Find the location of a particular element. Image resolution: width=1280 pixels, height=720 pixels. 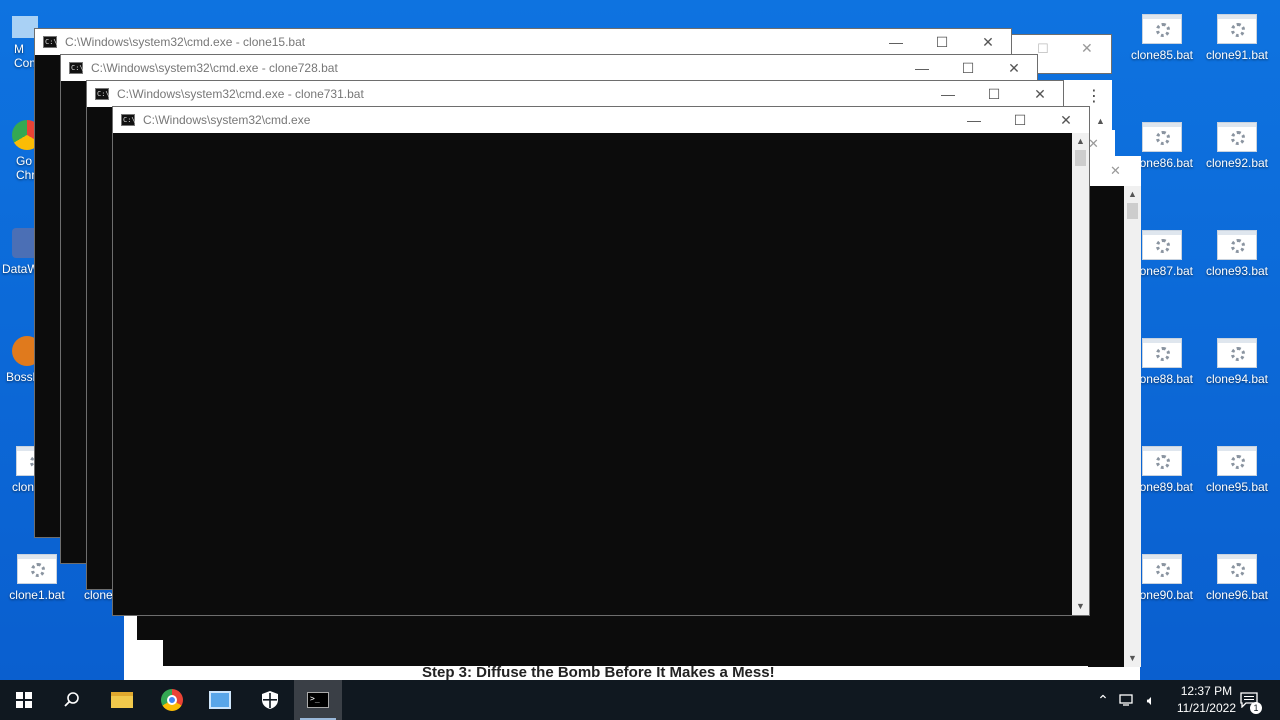

network-icon is located at coordinates (1126, 700).